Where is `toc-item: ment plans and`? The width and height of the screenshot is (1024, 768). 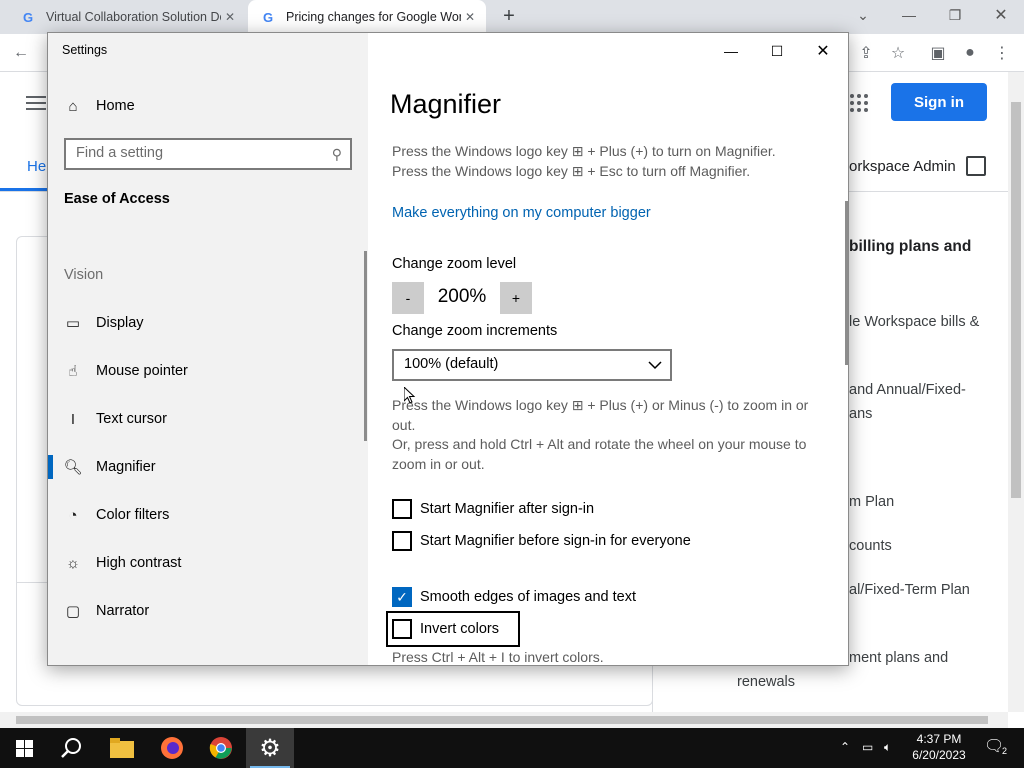 toc-item: ment plans and is located at coordinates (898, 658).